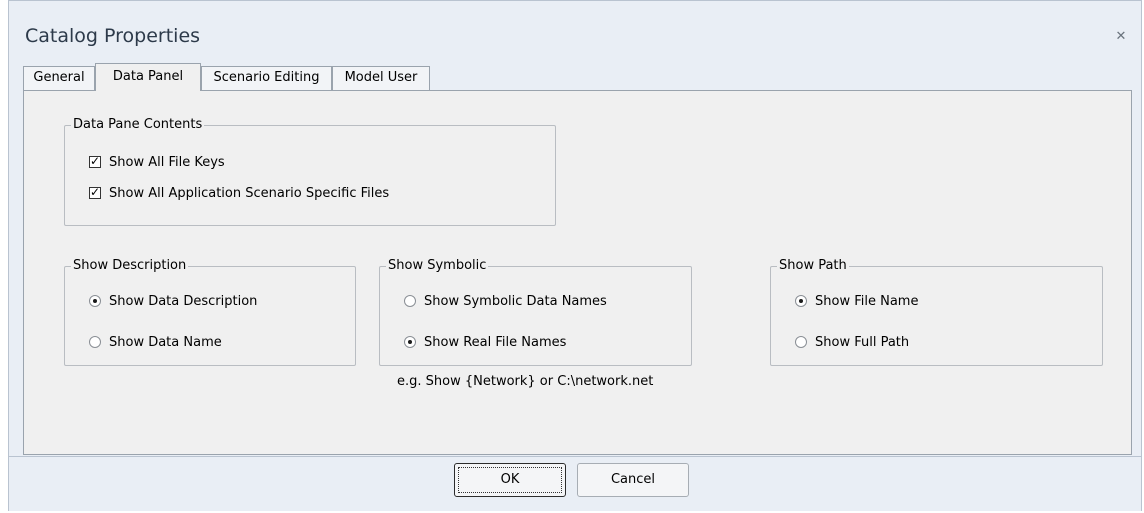 This screenshot has width=1144, height=513. I want to click on show-data-description-radio: Show Data Description, so click(173, 301).